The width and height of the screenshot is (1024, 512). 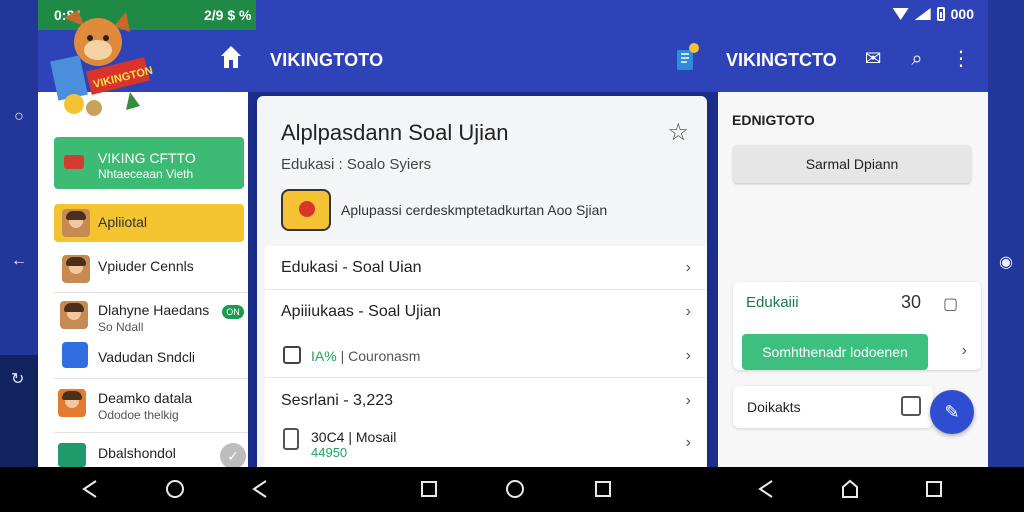 I want to click on chat-icon: ✉, so click(x=873, y=59).